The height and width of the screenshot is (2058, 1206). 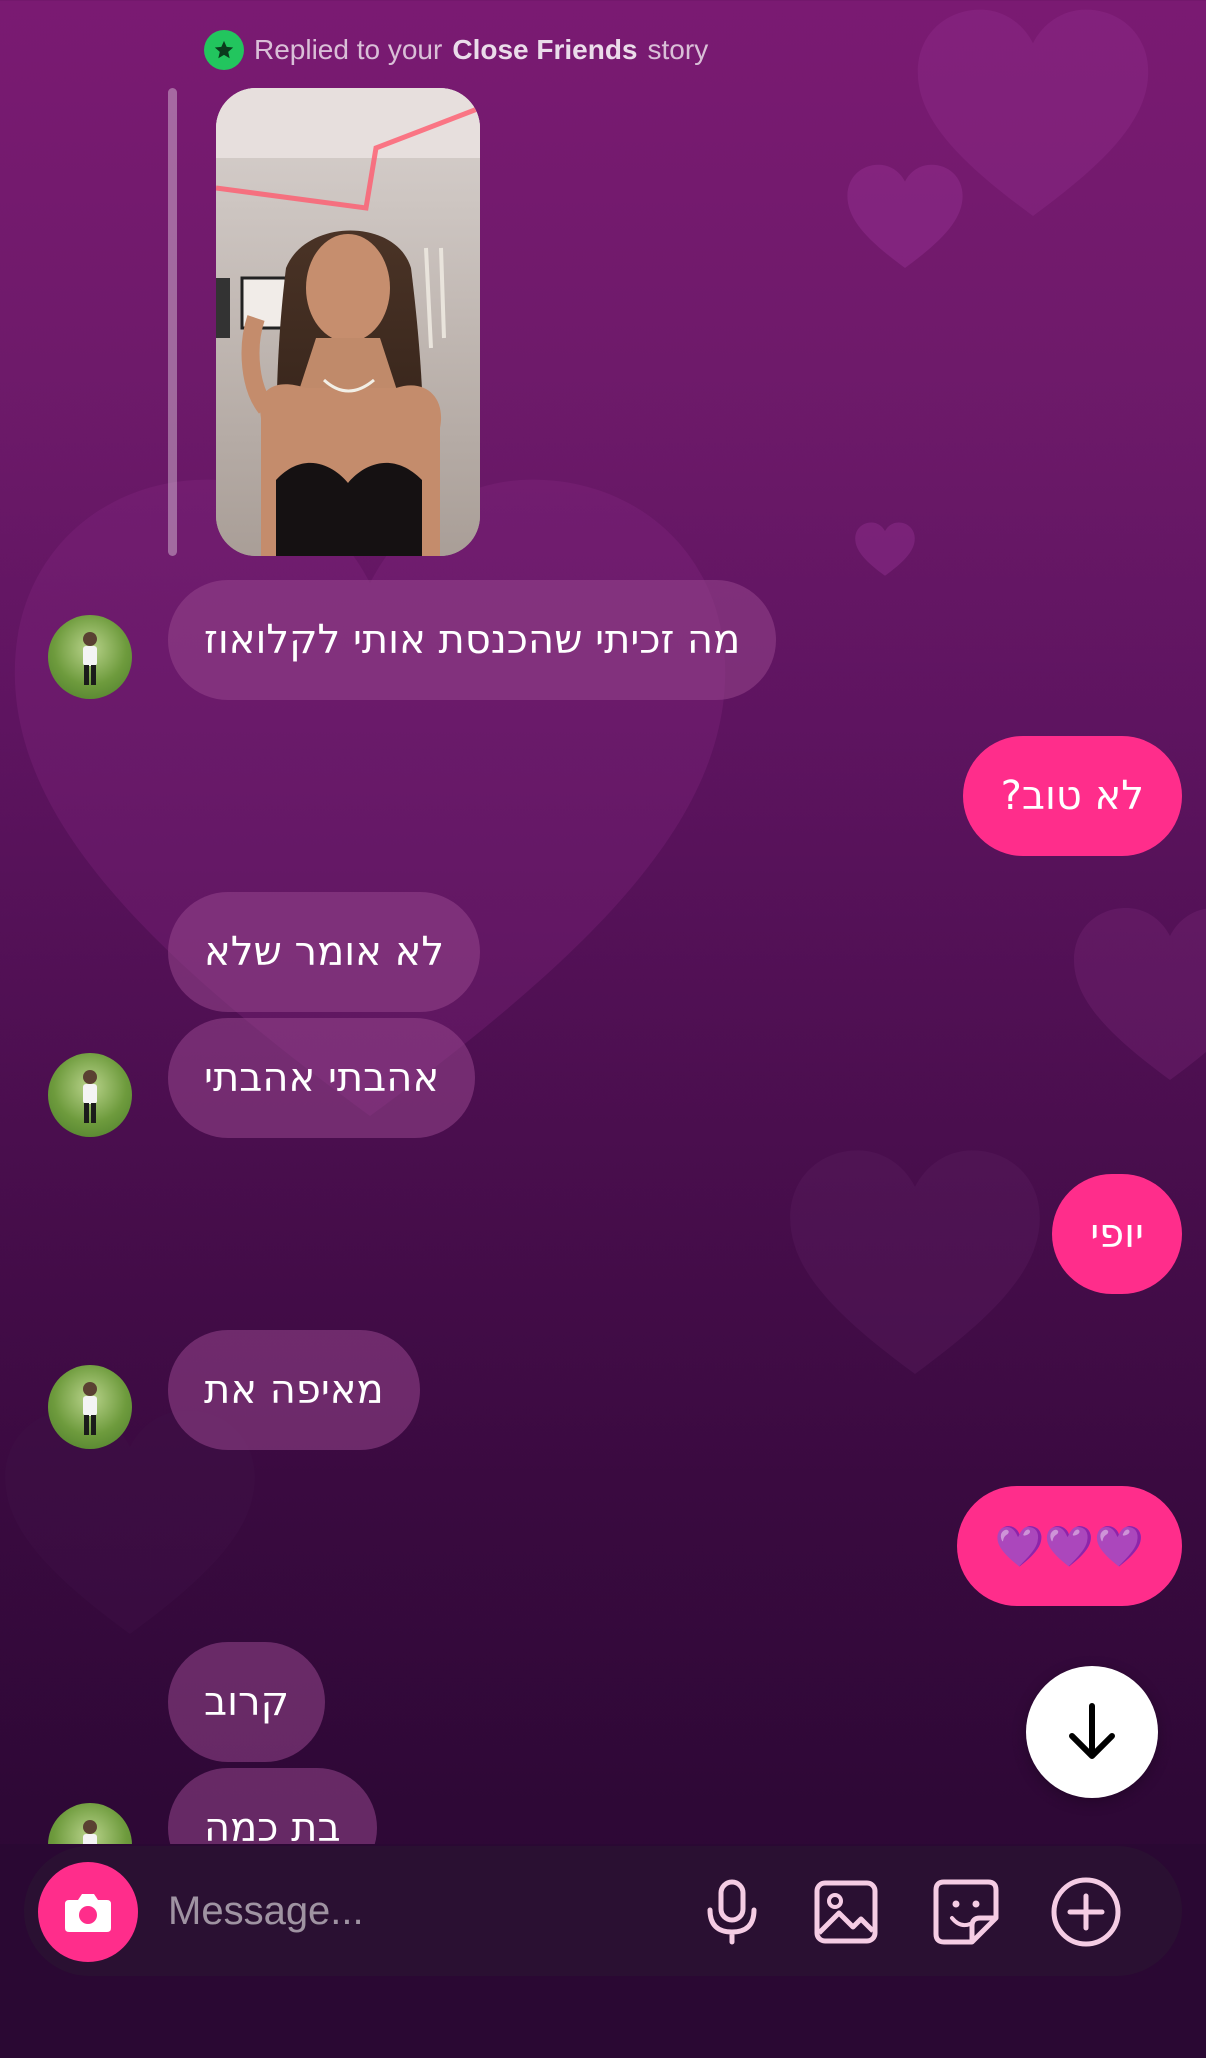 What do you see at coordinates (1117, 1234) in the screenshot?
I see `outgoing-message-bubble: יופי` at bounding box center [1117, 1234].